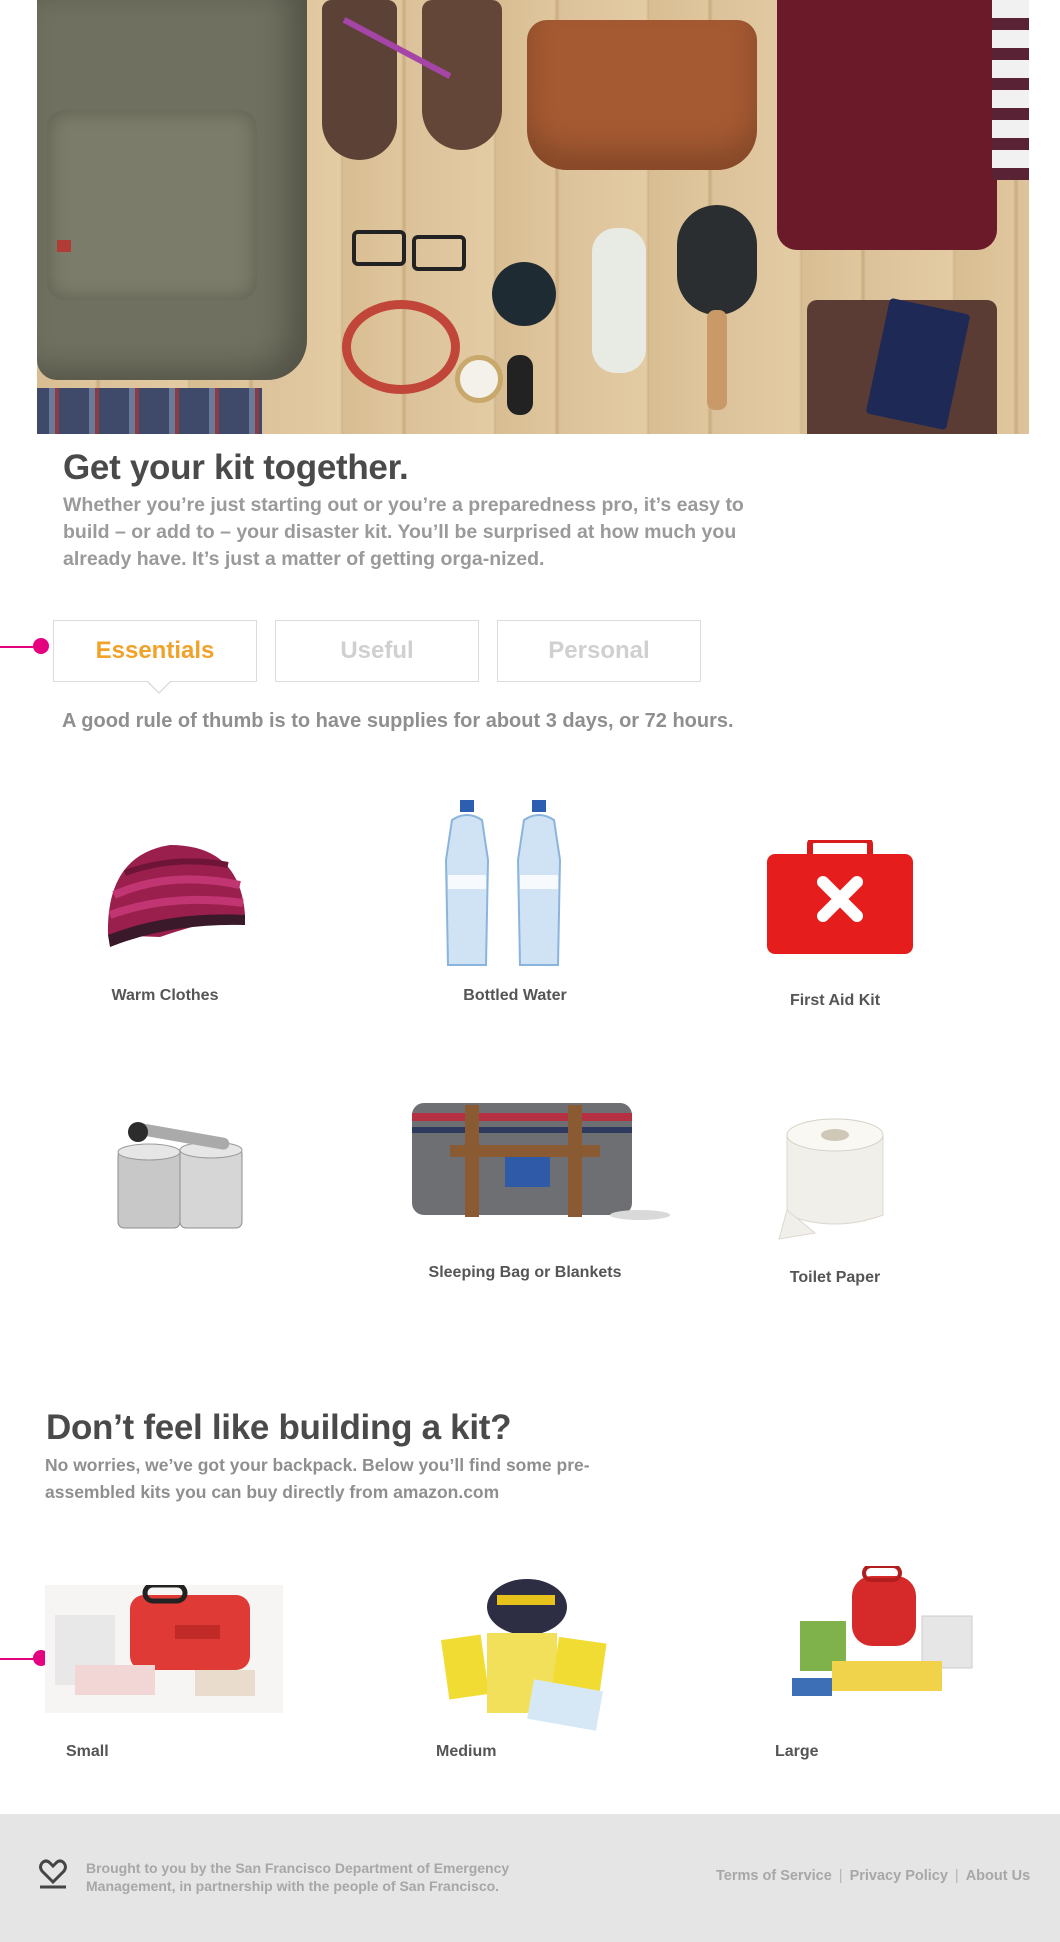  Describe the element at coordinates (717, 260) in the screenshot. I see `hairbrush-illustration` at that location.